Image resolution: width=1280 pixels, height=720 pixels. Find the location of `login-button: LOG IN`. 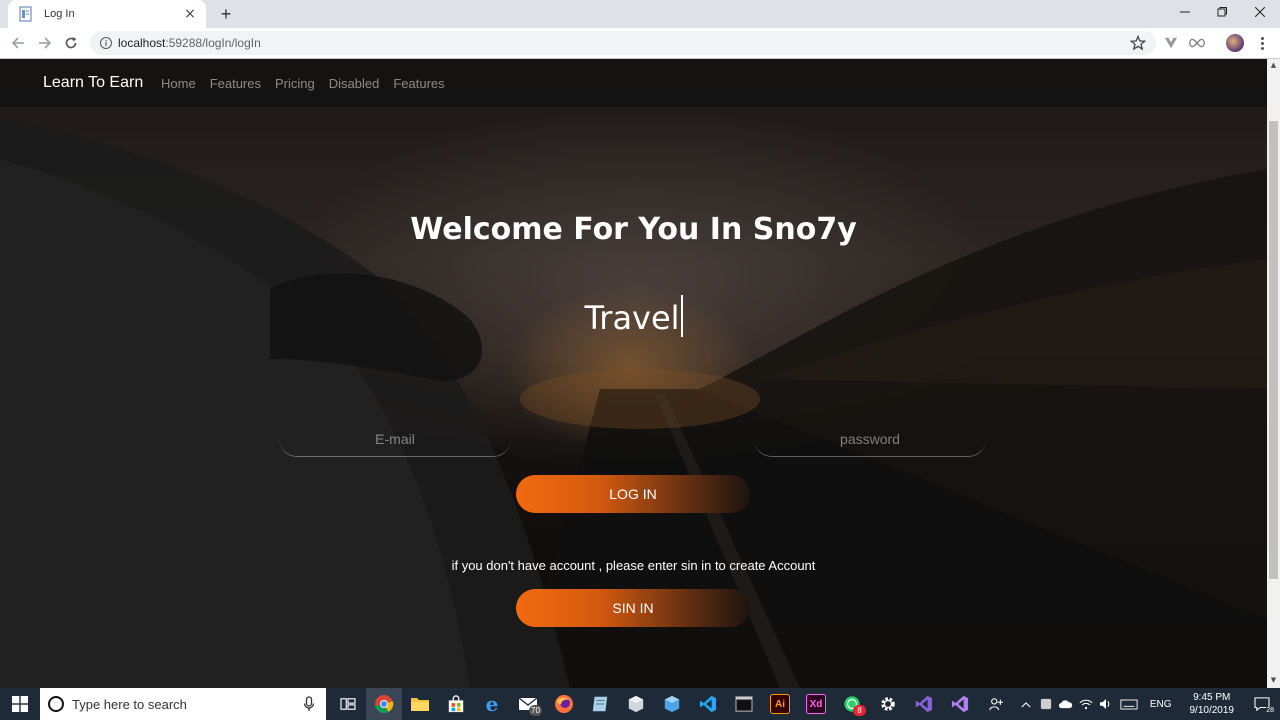

login-button: LOG IN is located at coordinates (633, 494).